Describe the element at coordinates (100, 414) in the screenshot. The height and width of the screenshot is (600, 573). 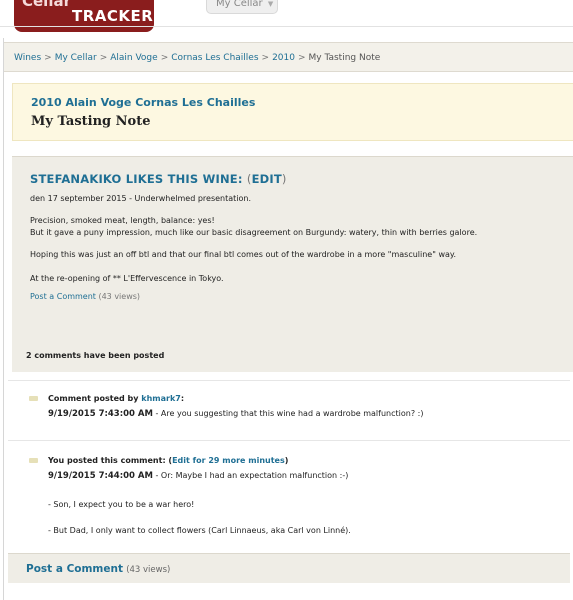
I see `comment-timestamp: 9/19/2015 7:43:00 AM` at that location.